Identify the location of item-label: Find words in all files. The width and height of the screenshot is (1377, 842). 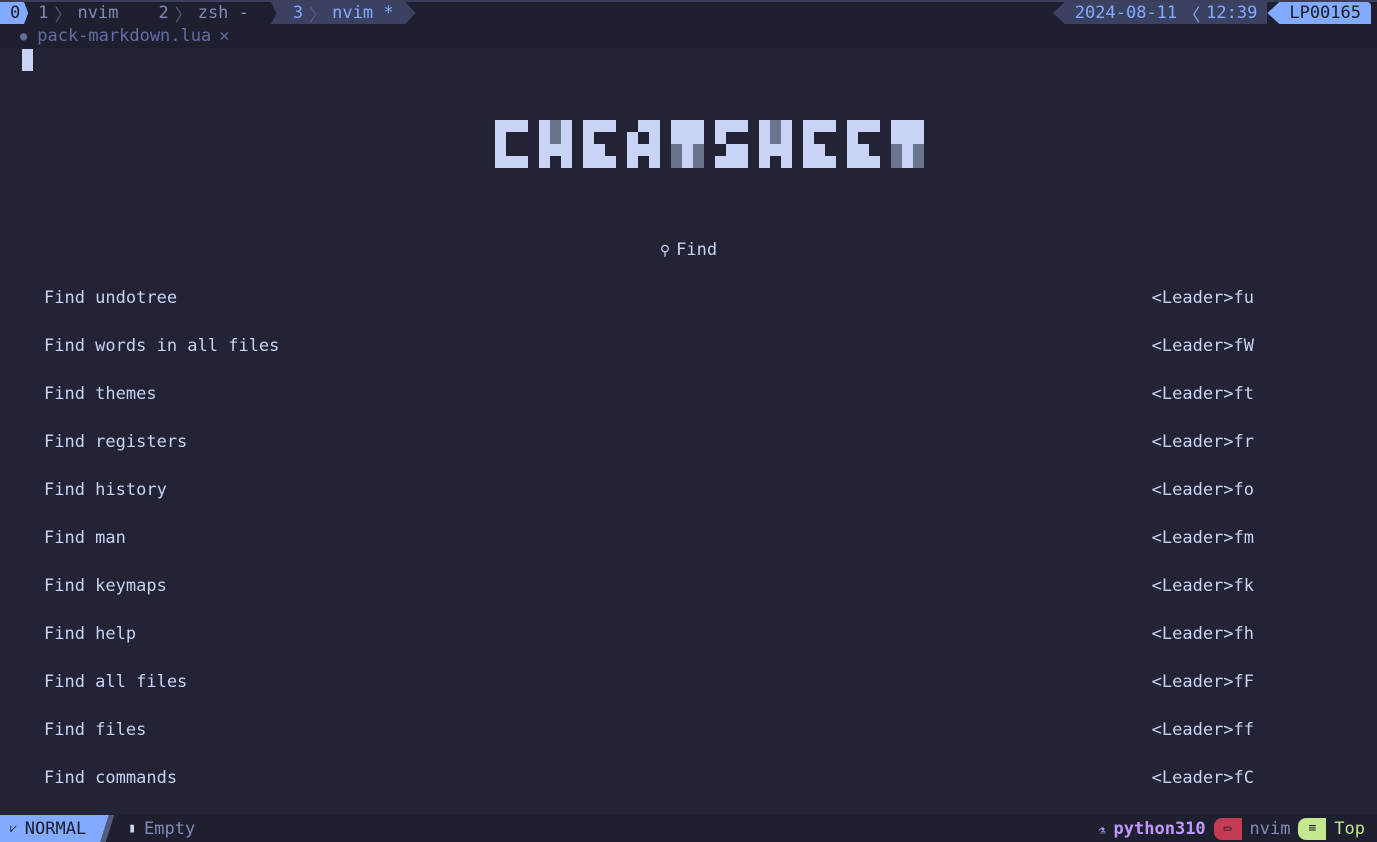
(162, 346).